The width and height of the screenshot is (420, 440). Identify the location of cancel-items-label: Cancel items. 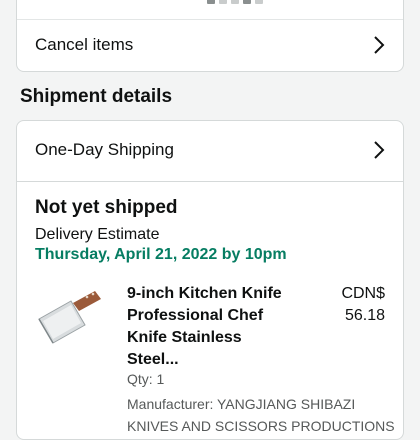
(84, 44).